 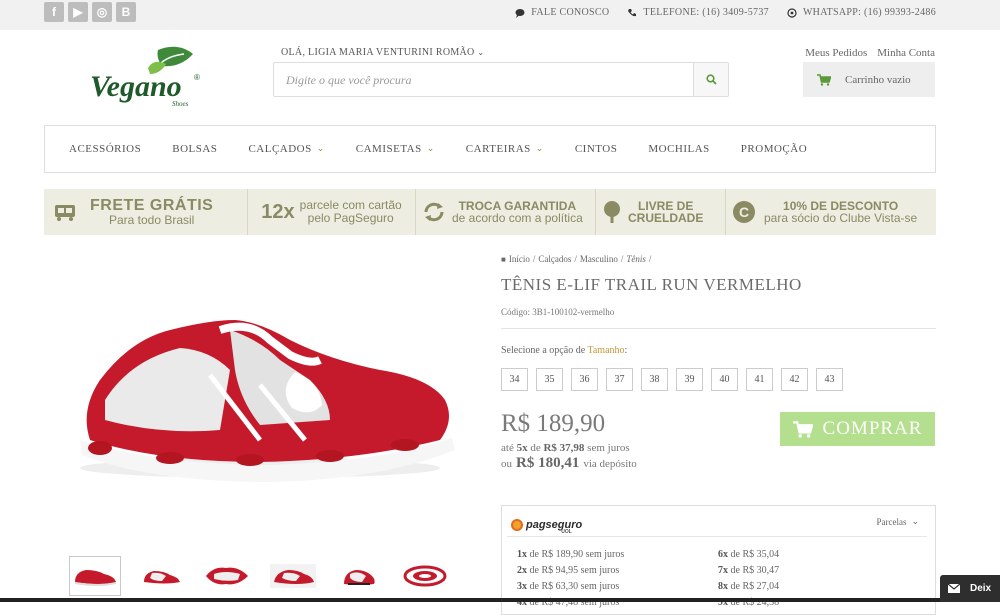 I want to click on pagseguro-logo: pagseguro UOL, so click(x=546, y=525).